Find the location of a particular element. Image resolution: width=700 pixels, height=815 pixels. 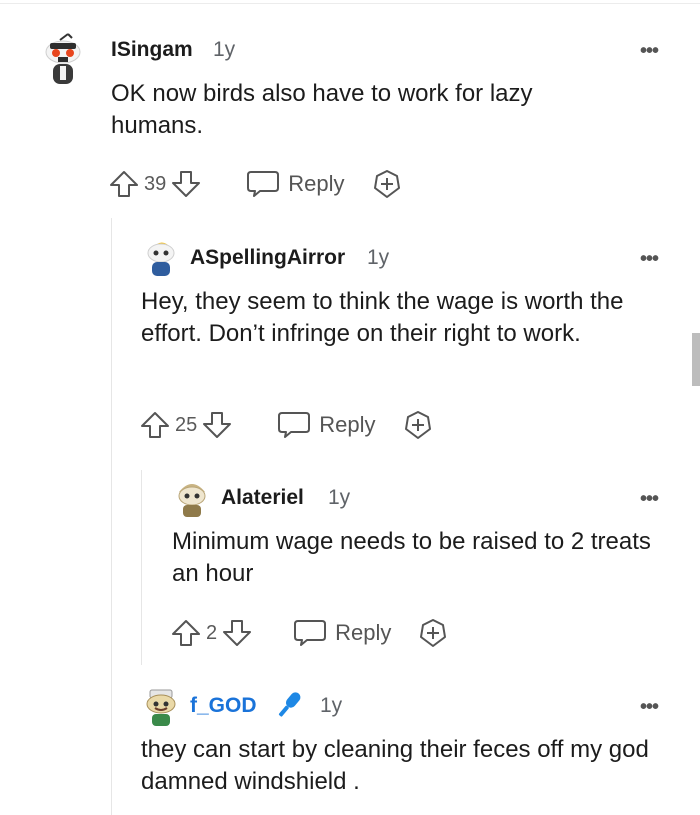

comment-actions: 39 Reply is located at coordinates (255, 184).